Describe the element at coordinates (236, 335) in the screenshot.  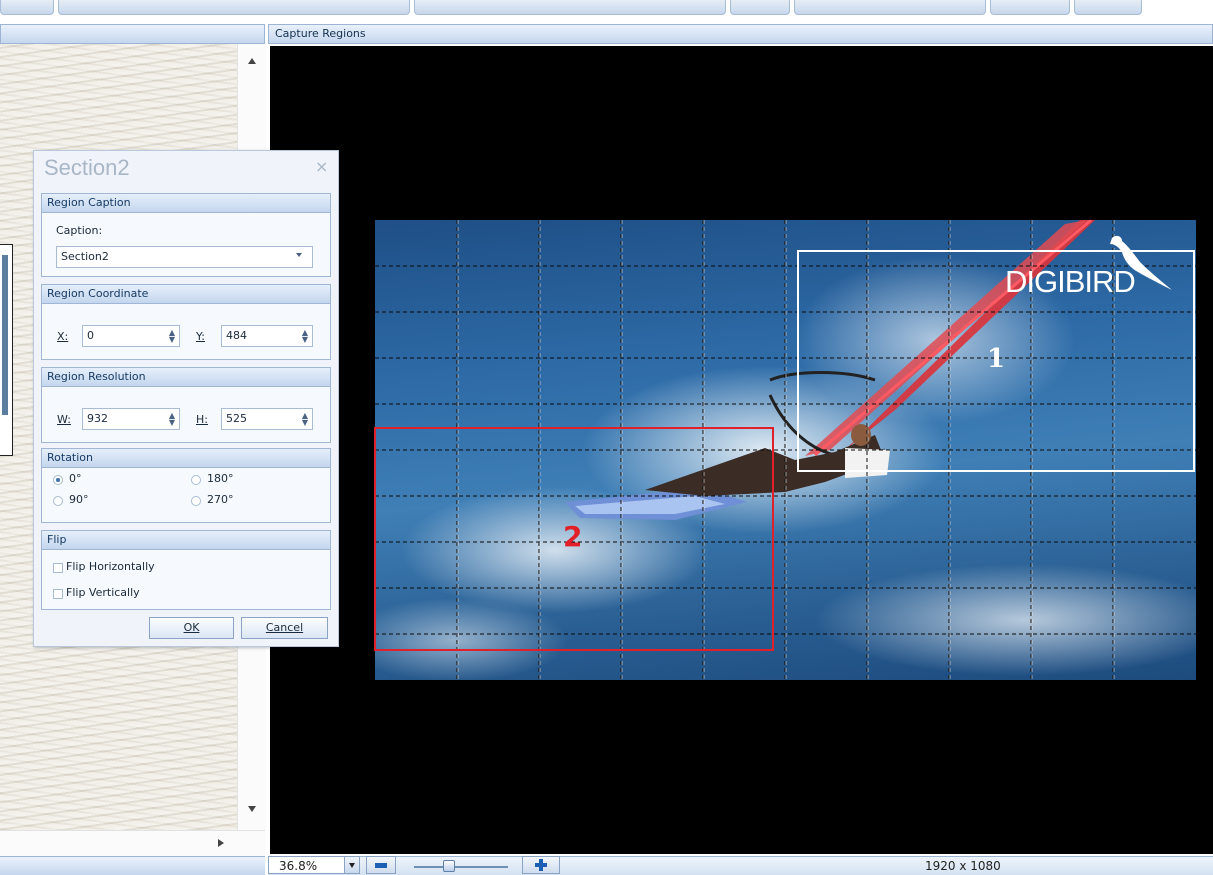
I see `y-value: 484` at that location.